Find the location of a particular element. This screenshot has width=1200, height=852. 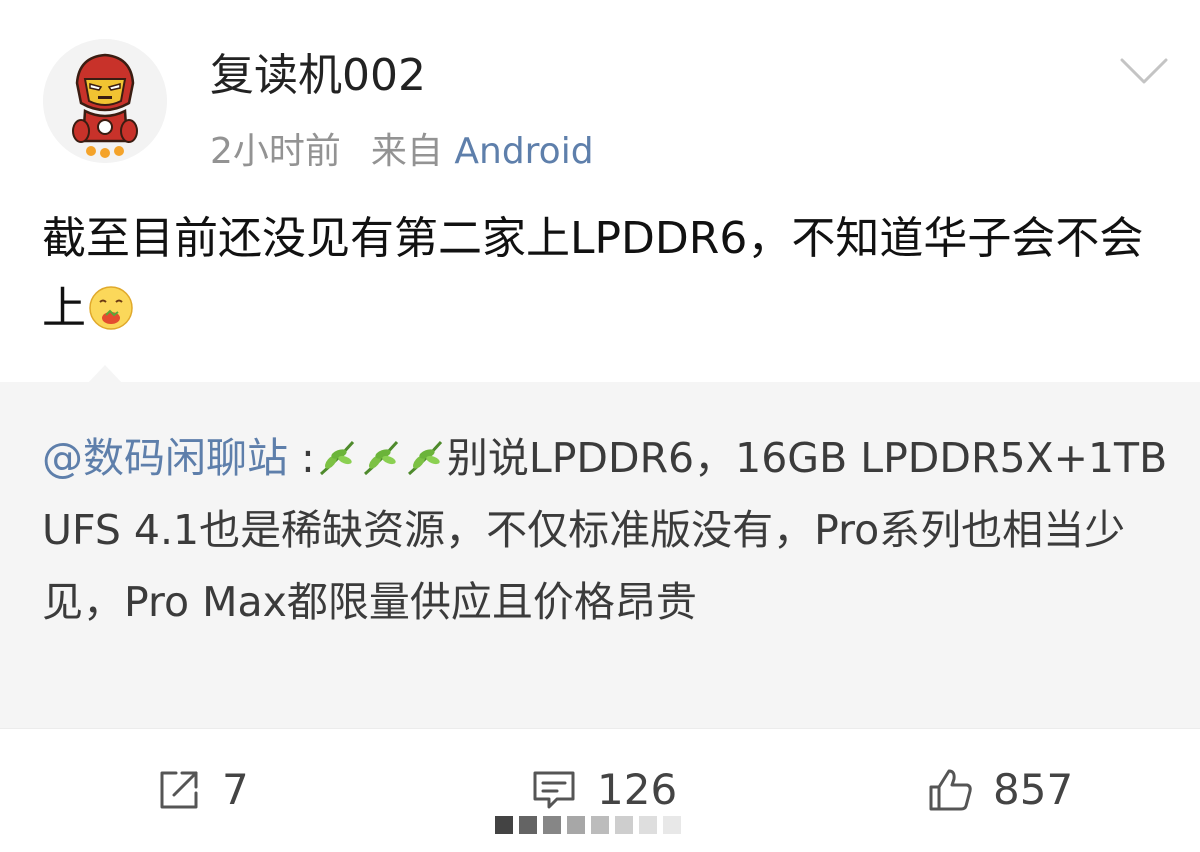

watermark-logo is located at coordinates (588, 825).